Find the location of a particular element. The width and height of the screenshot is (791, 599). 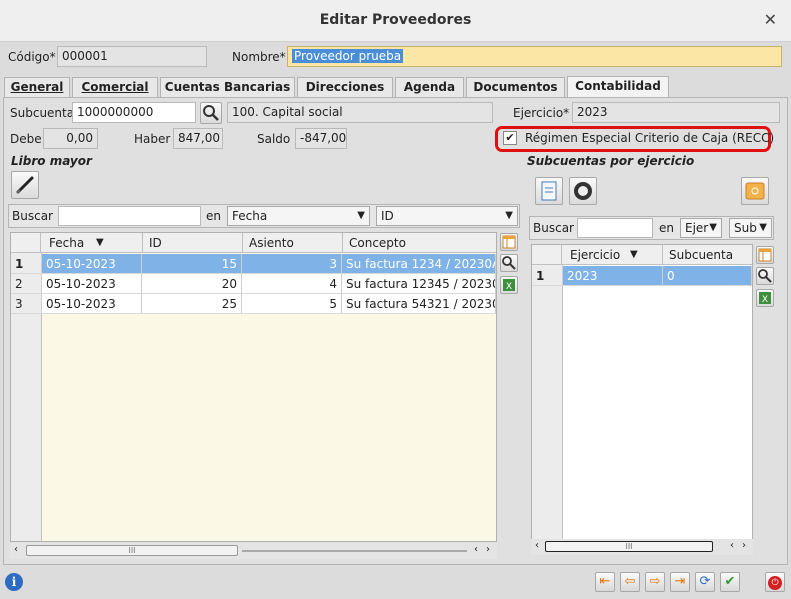

sub-order-select: Sub ▼ is located at coordinates (750, 228).